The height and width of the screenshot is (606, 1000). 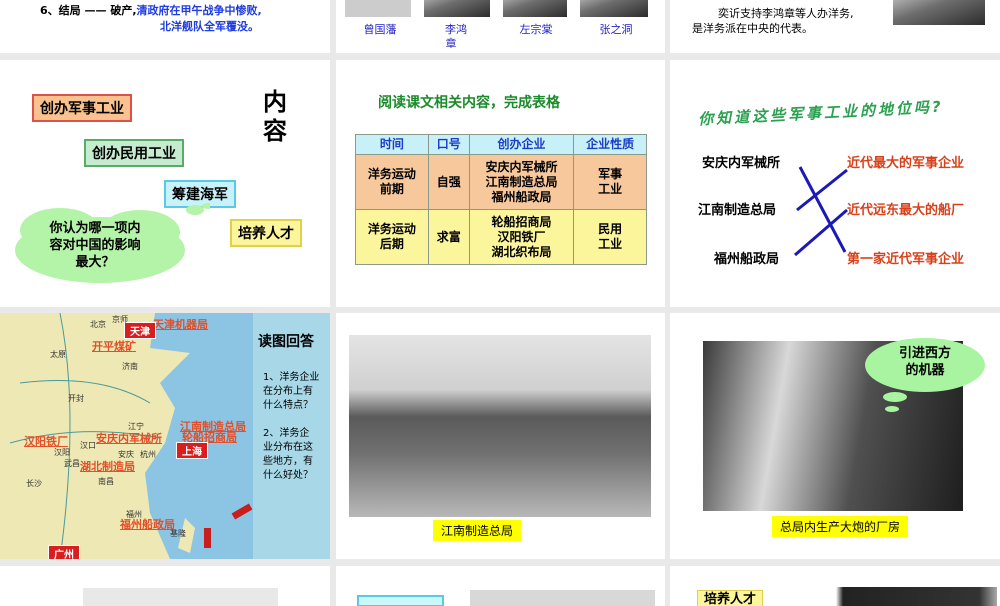 What do you see at coordinates (185, 18) in the screenshot?
I see `slide-text: 6、结局 —— 破产,清政府在甲午战争中惨败, 北洋舰队全军覆没。` at bounding box center [185, 18].